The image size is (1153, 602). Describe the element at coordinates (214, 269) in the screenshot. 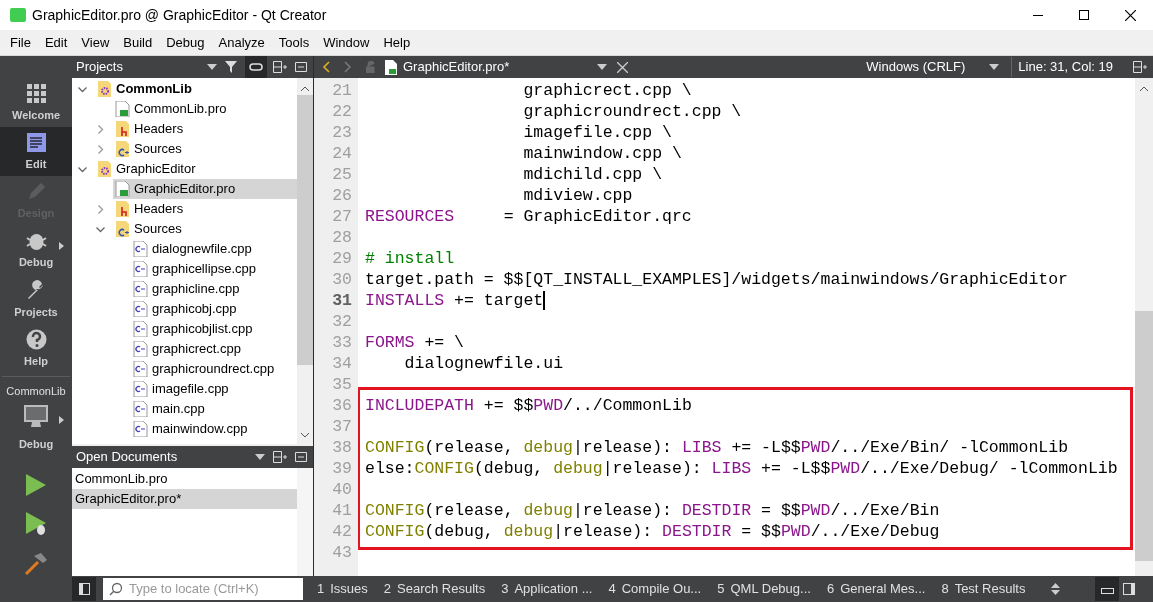

I see `tree-item: graphicellipse.cpp` at that location.